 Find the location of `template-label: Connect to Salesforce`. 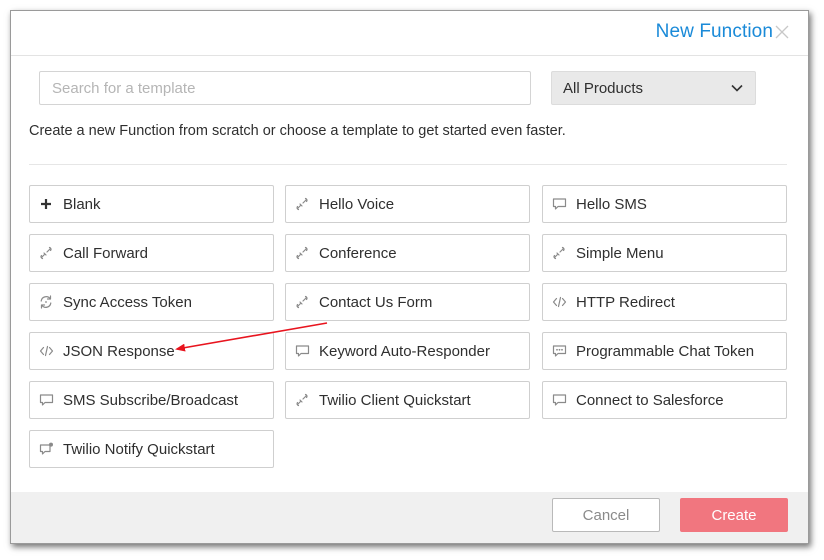

template-label: Connect to Salesforce is located at coordinates (650, 400).